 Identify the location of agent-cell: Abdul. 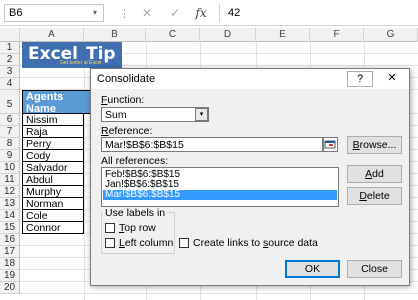
(53, 180).